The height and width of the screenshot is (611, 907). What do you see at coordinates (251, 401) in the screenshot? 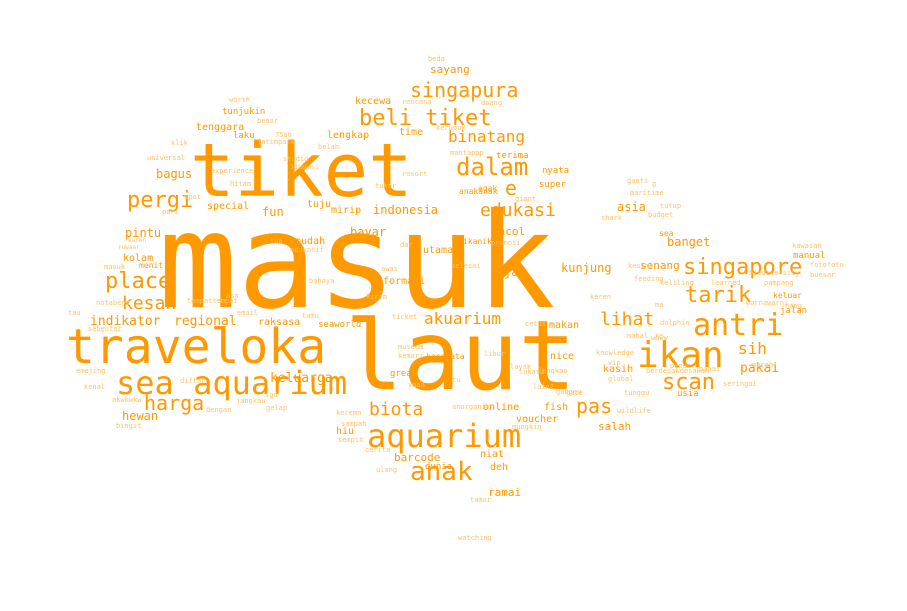
I see `word: jangkau` at bounding box center [251, 401].